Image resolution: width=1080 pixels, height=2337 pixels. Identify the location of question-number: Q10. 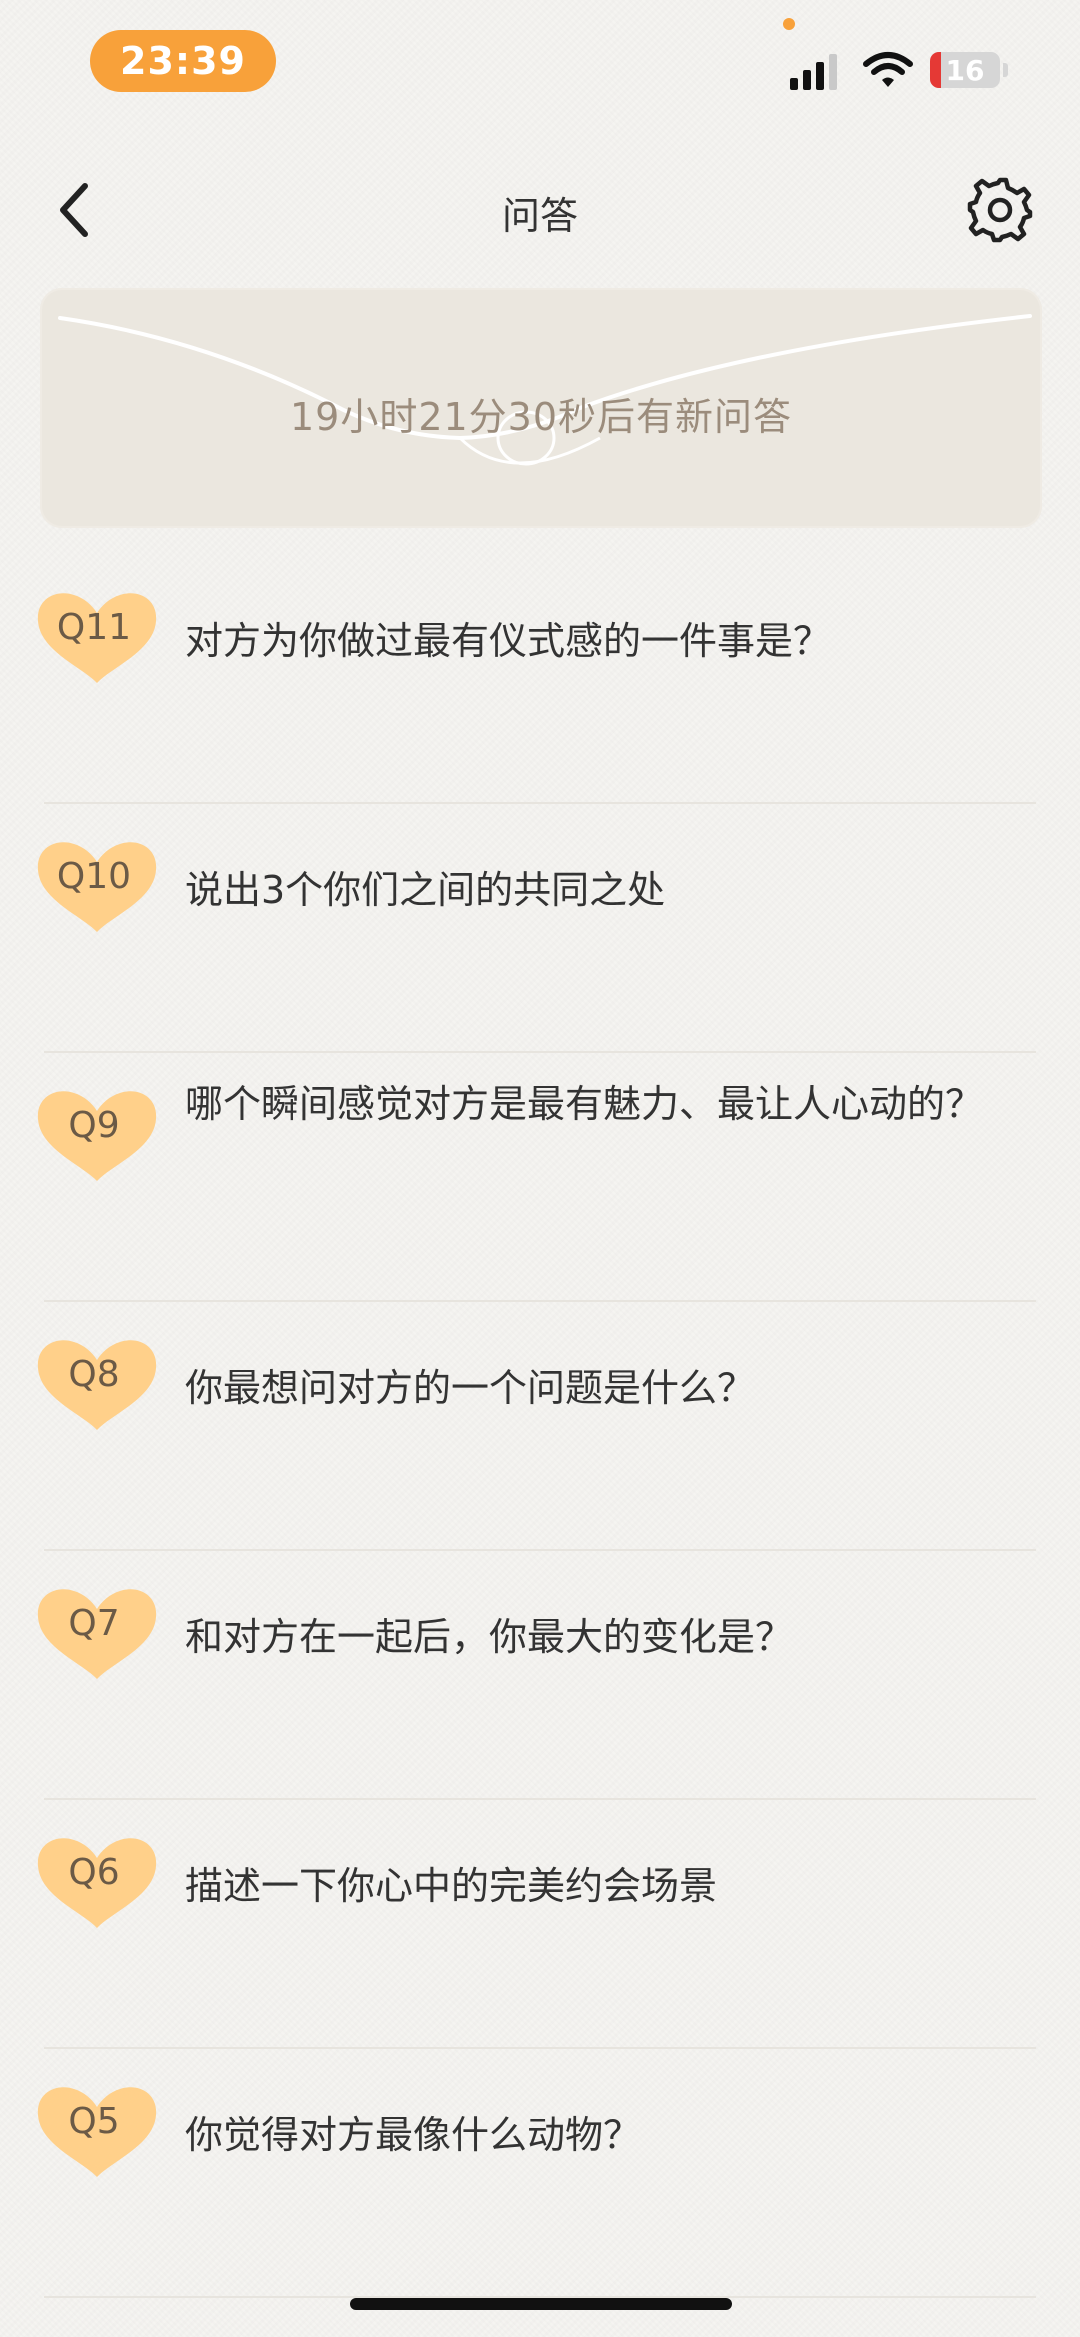
(94, 876).